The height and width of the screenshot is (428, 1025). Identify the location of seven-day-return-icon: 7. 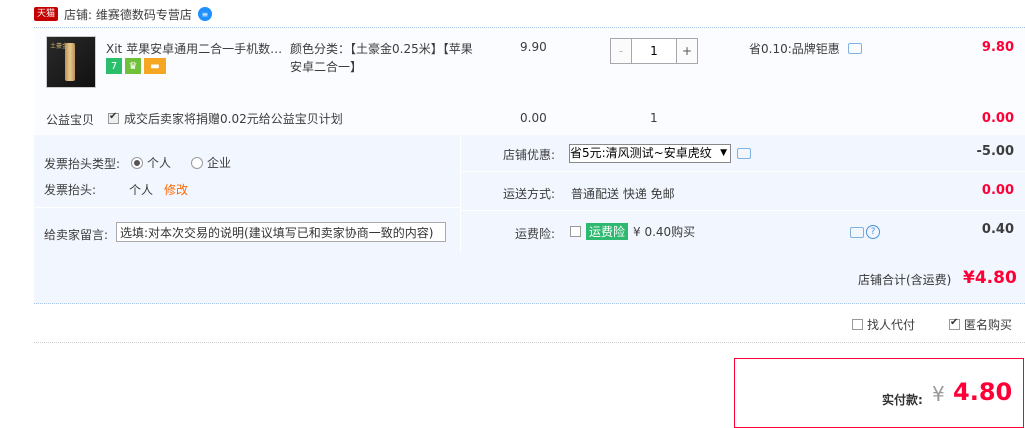
(114, 66).